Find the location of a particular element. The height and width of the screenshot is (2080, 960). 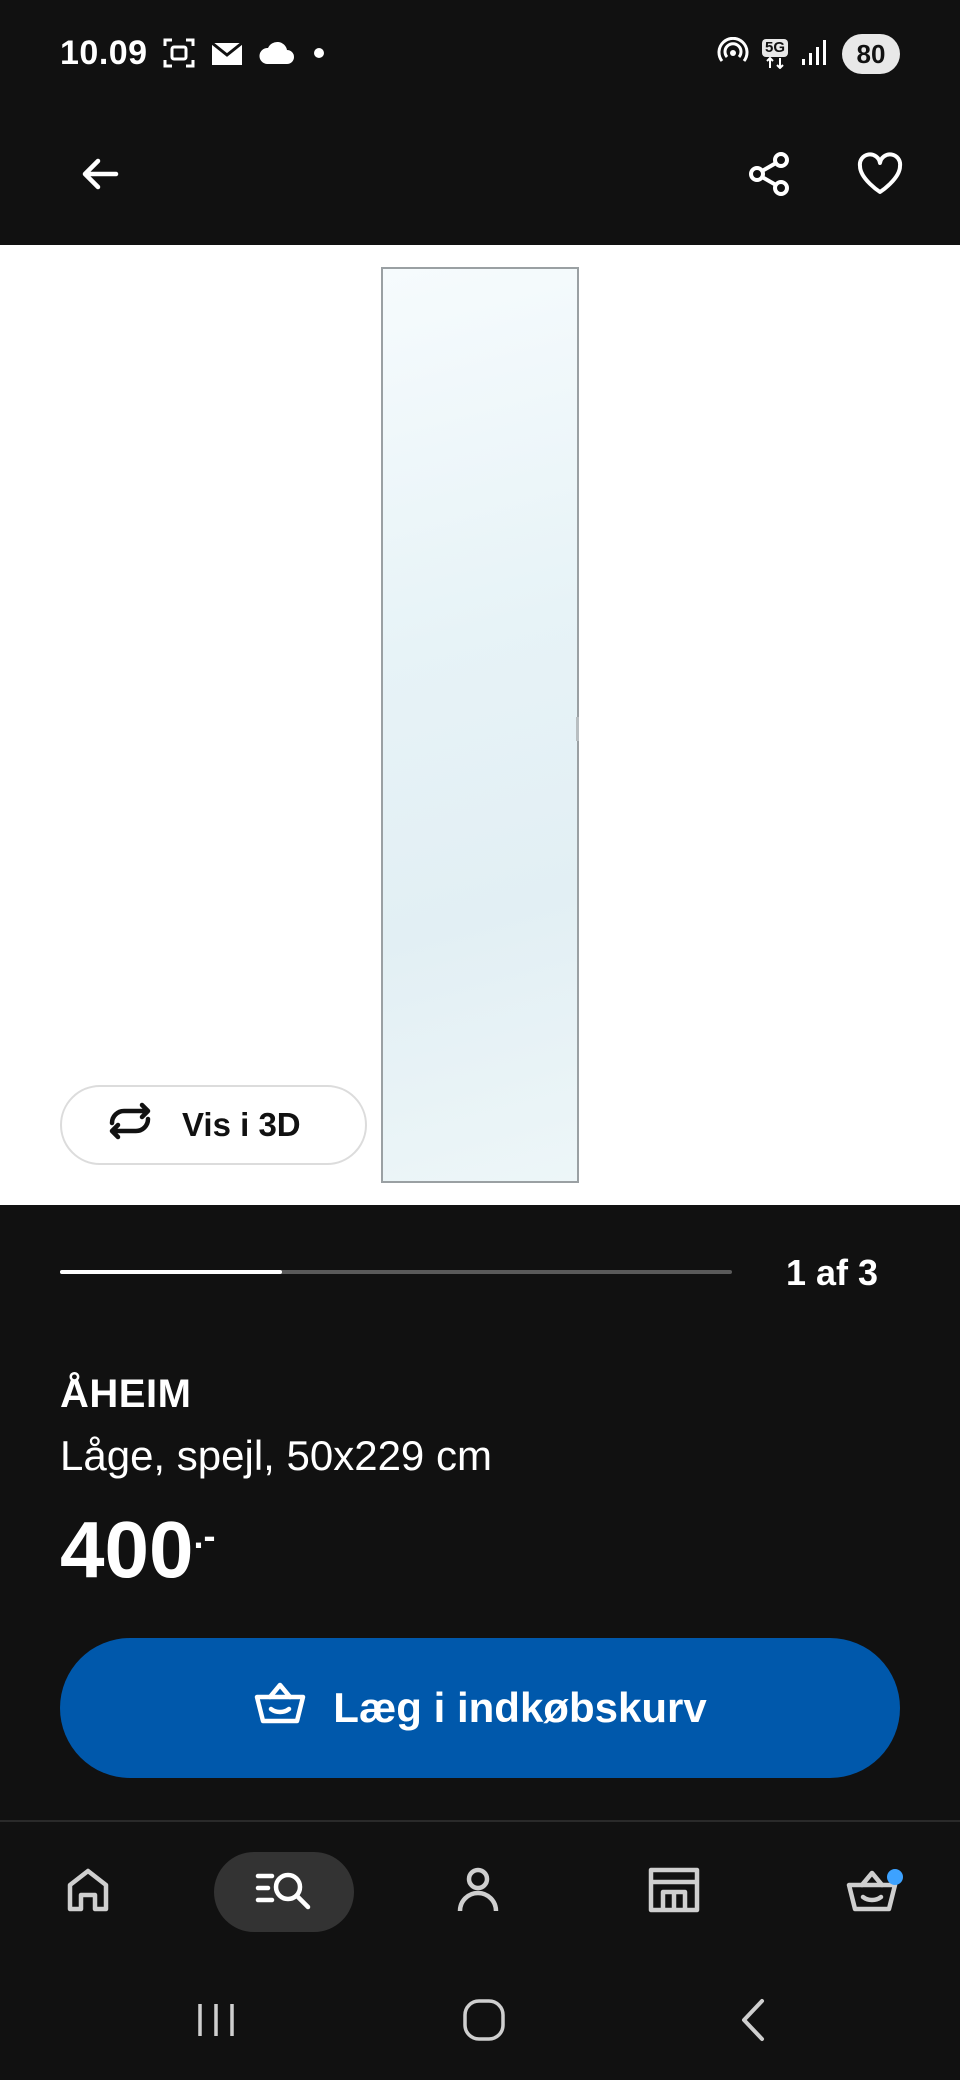

tab-home is located at coordinates (88, 1892).